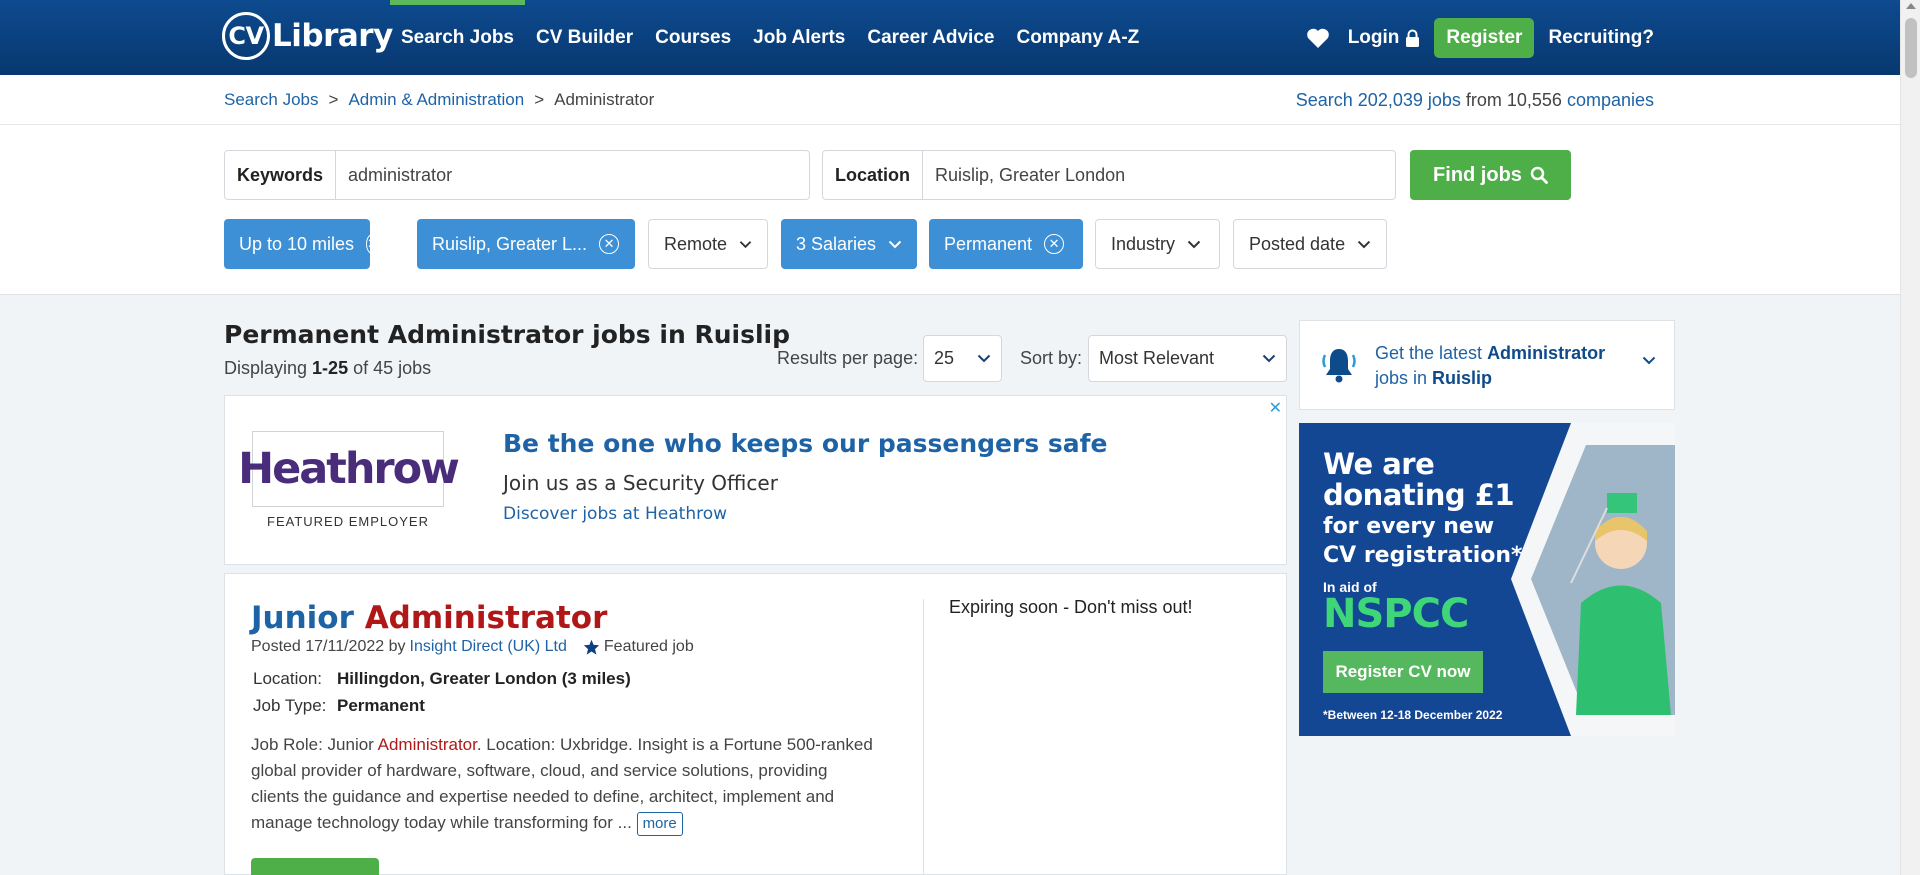 This screenshot has width=1920, height=875. I want to click on location-field: Location Ruislip, Greater London, so click(1109, 175).